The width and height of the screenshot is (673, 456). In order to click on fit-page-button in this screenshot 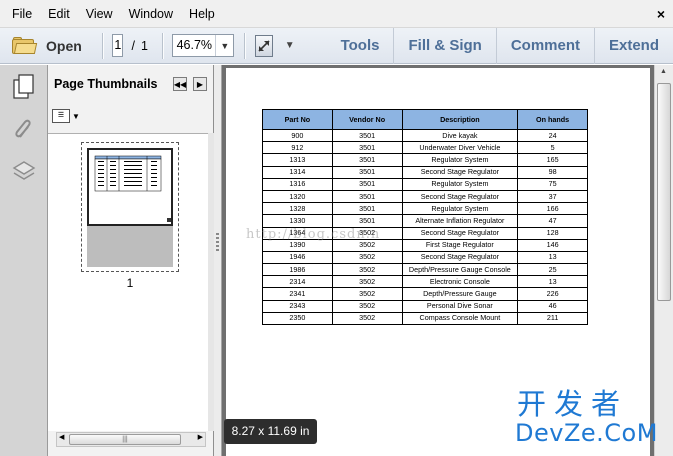, I will do `click(263, 45)`.